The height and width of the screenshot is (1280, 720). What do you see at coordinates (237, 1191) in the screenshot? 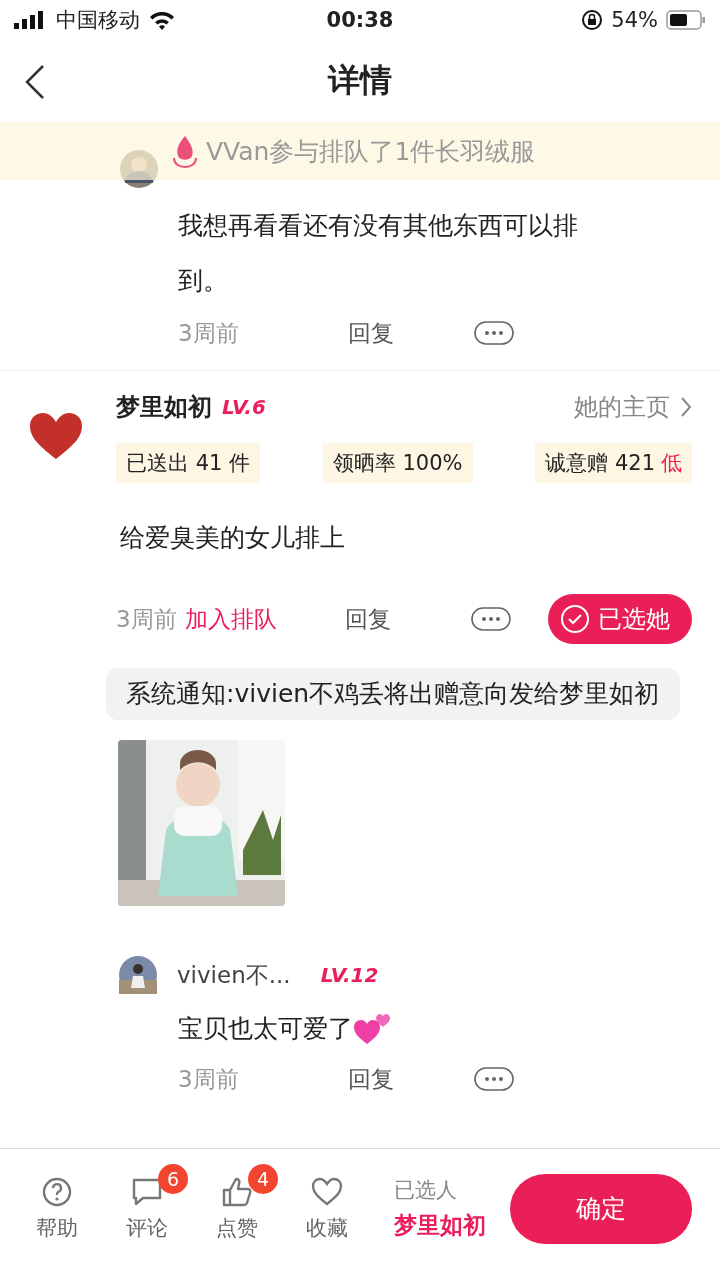
I see `thumbs-up-icon` at bounding box center [237, 1191].